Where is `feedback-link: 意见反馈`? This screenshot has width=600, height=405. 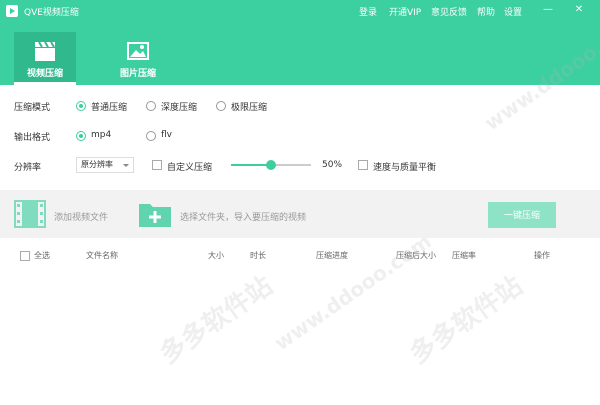
feedback-link: 意见反馈 is located at coordinates (449, 11).